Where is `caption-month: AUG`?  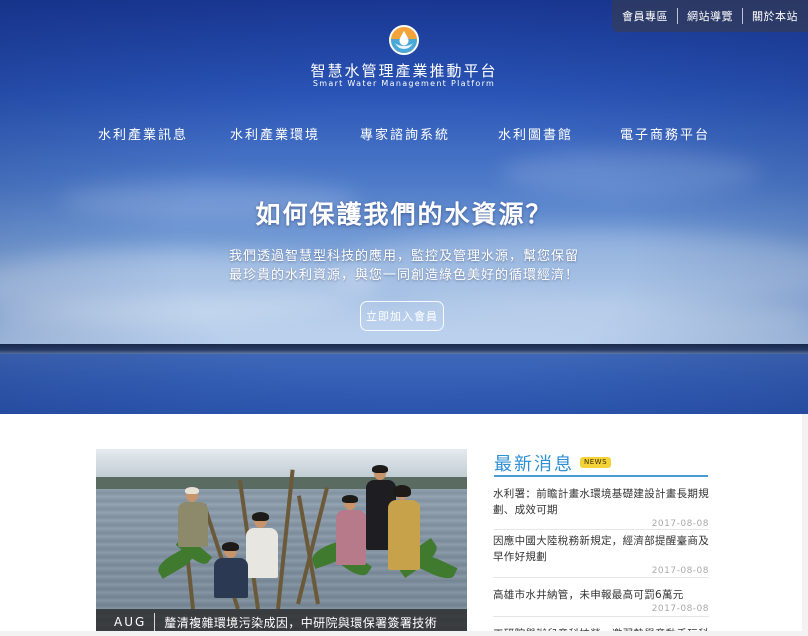 caption-month: AUG is located at coordinates (126, 622).